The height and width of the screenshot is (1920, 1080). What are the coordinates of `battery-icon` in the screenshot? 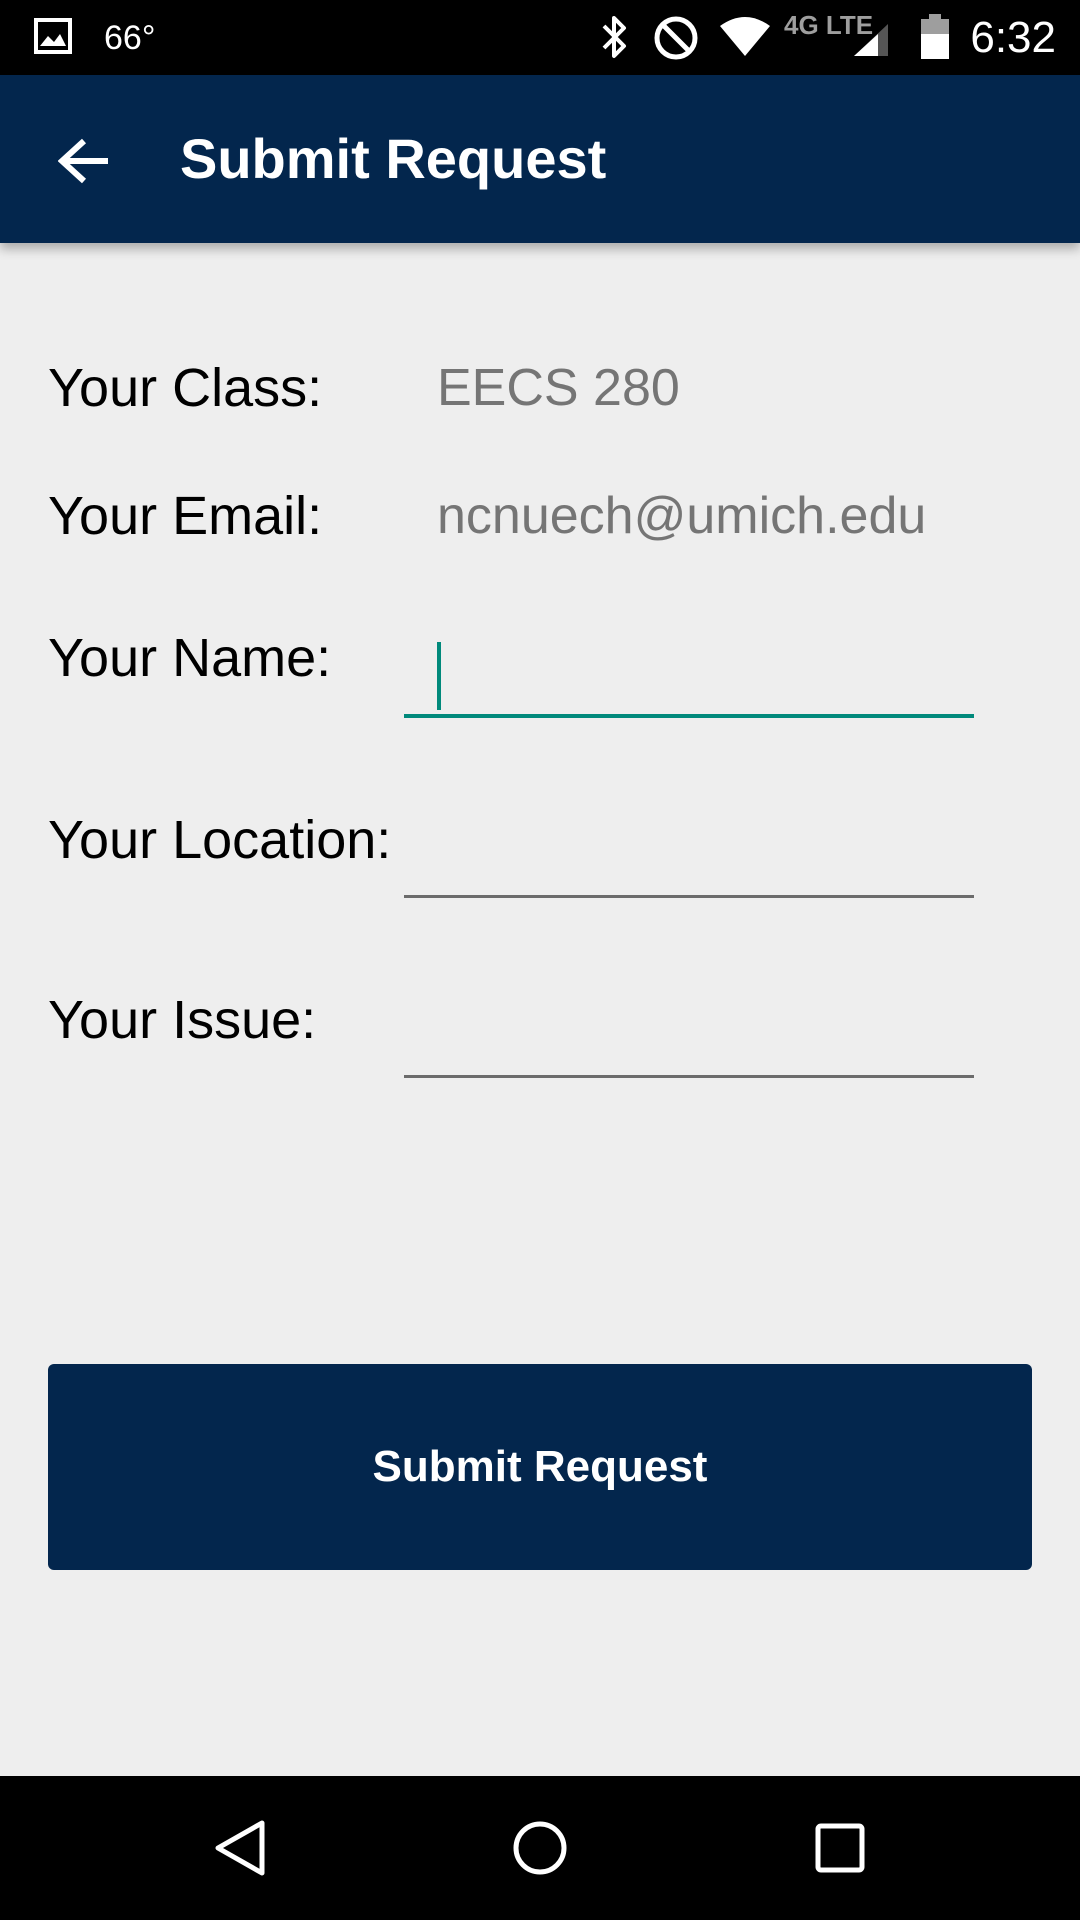 It's located at (935, 37).